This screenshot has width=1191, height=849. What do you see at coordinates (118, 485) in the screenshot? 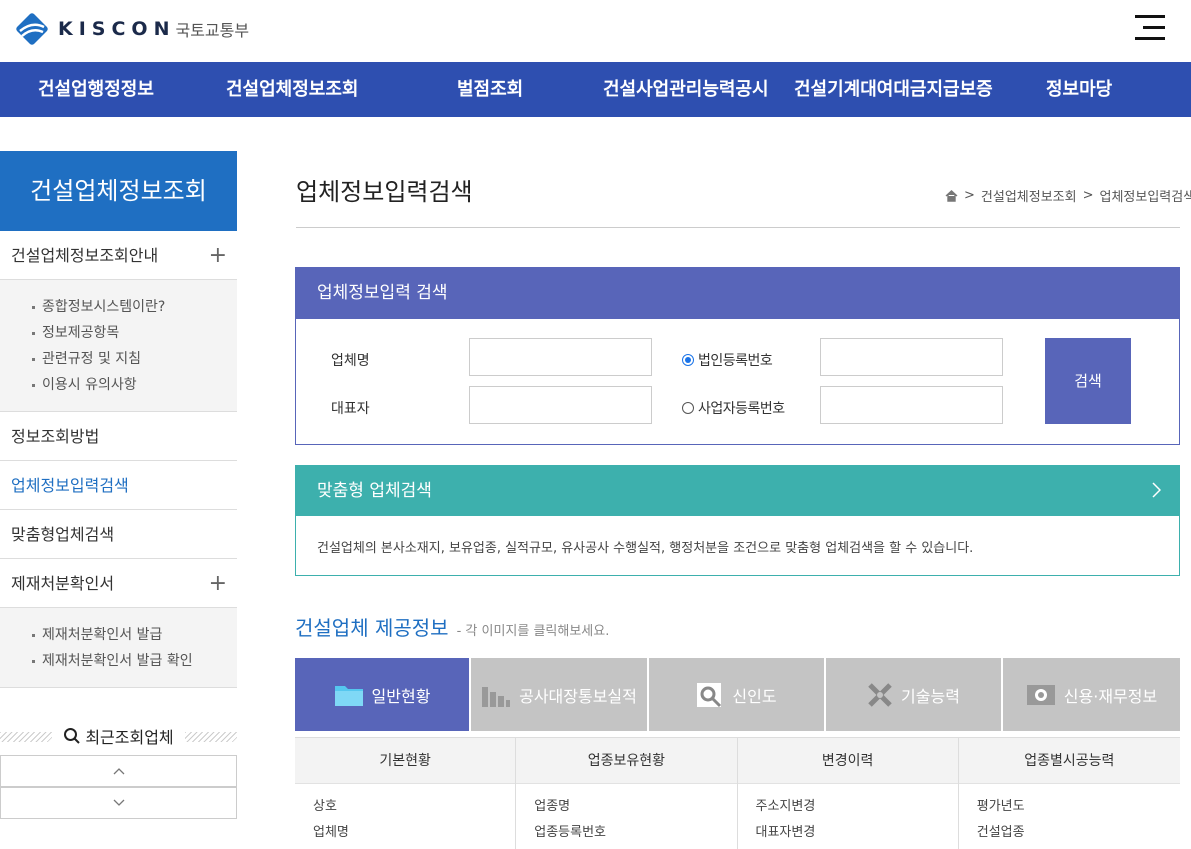
I see `sidebar-item-input-search: 업체정보입력검색` at bounding box center [118, 485].